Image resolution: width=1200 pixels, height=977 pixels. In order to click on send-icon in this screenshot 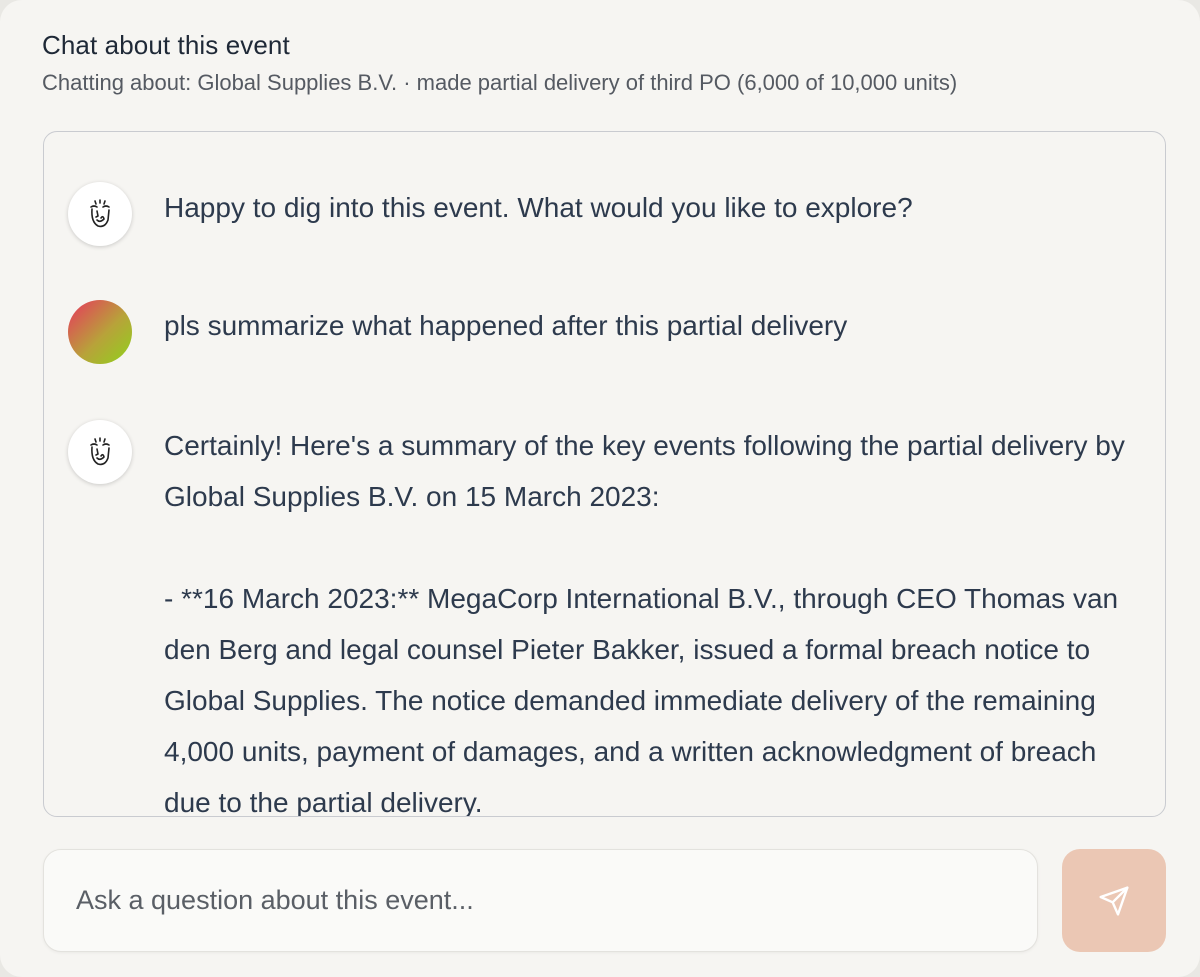, I will do `click(1114, 900)`.